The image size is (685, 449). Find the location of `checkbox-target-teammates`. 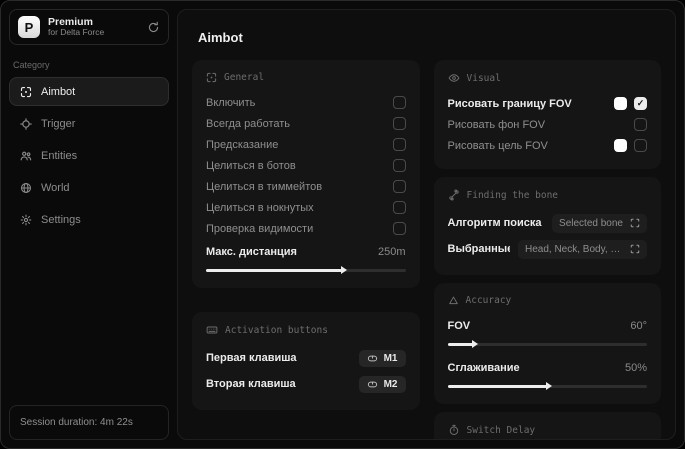

checkbox-target-teammates is located at coordinates (399, 186).